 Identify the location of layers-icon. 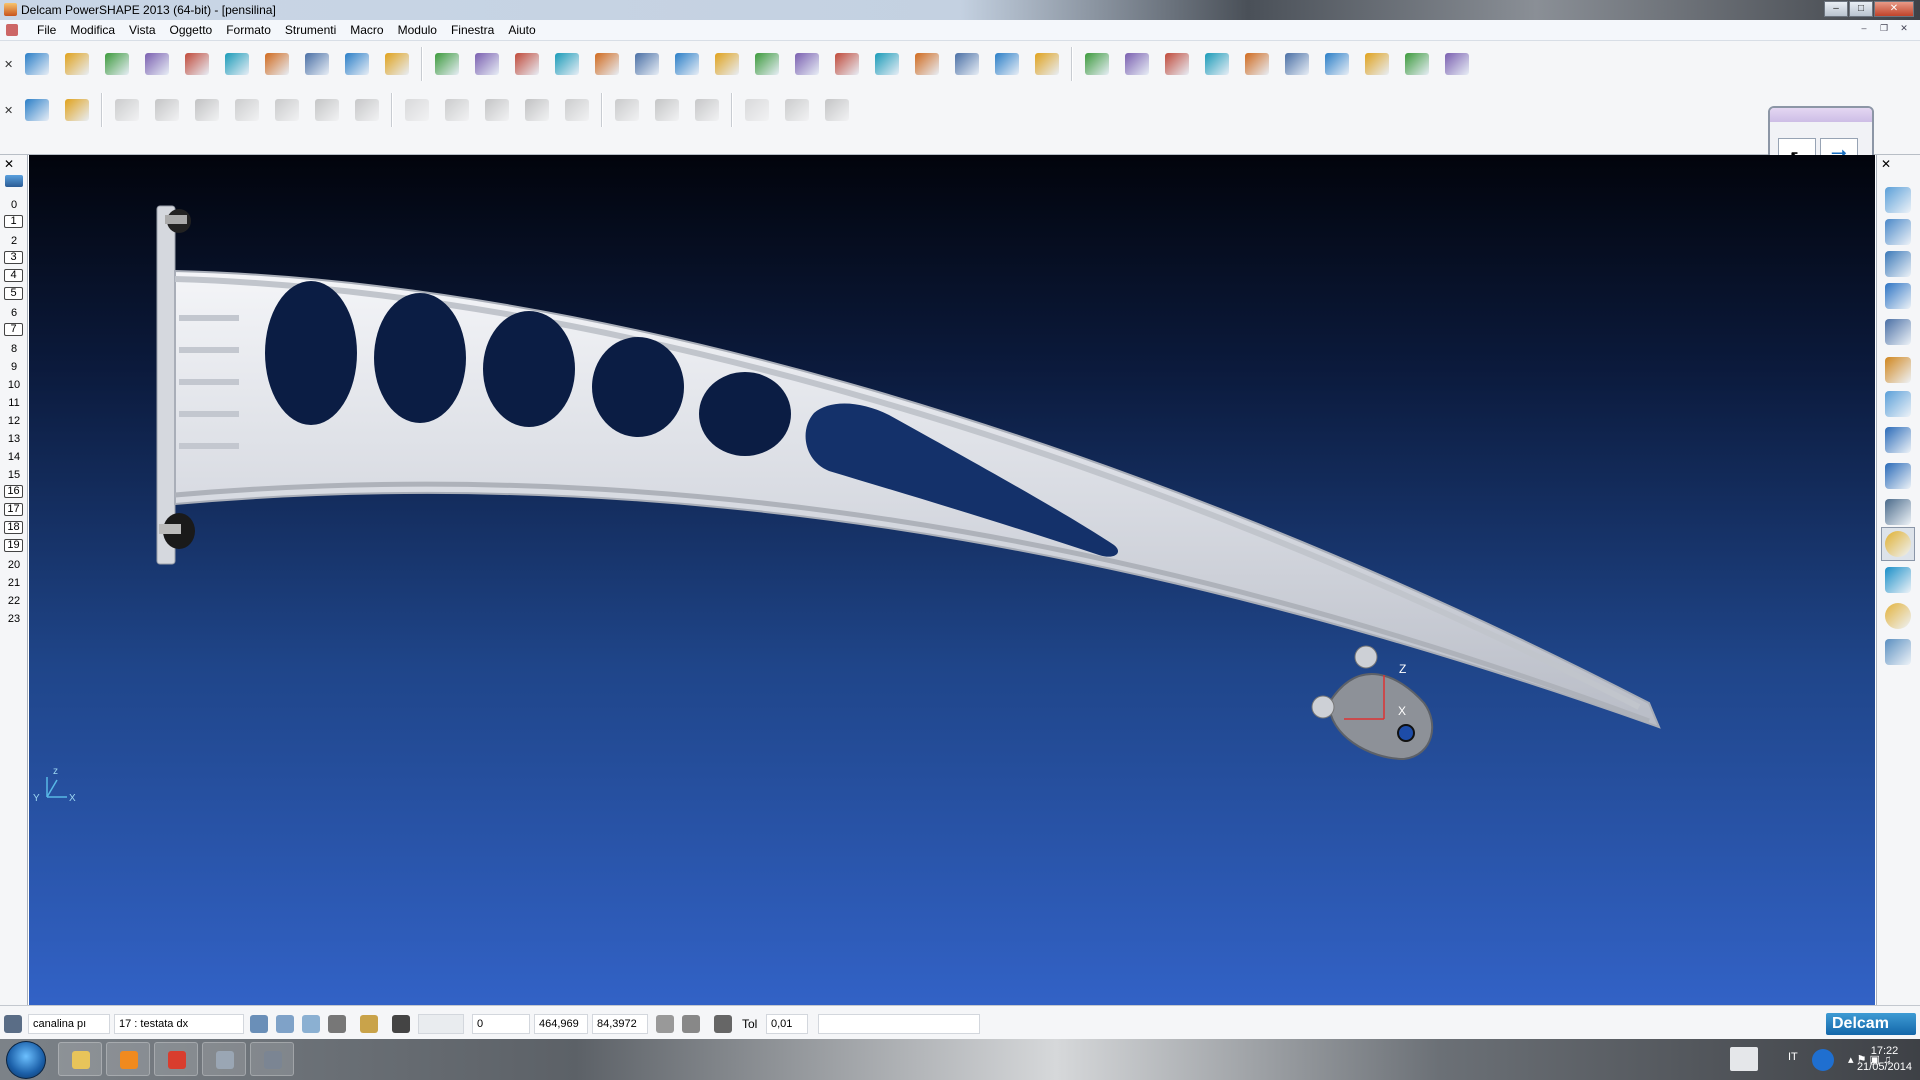
(337, 1024).